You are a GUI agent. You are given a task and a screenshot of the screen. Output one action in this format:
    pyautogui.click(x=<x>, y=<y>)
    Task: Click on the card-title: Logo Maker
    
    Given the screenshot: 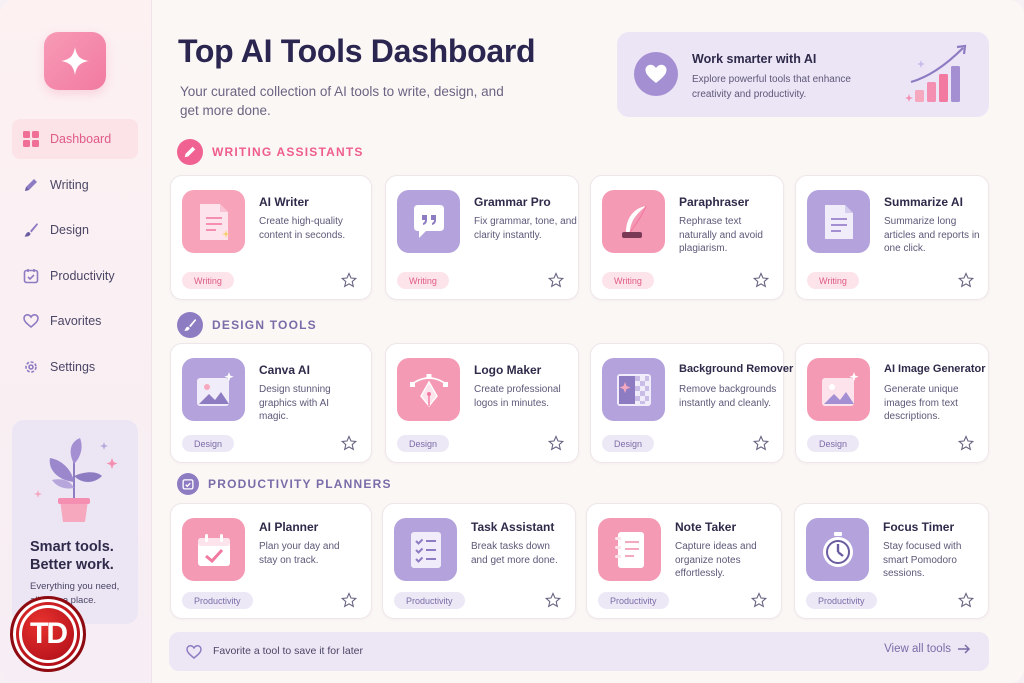 What is the action you would take?
    pyautogui.click(x=508, y=370)
    